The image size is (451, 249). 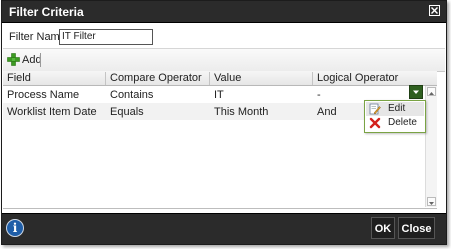 I want to click on grid-toolbar: Add, so click(x=224, y=60).